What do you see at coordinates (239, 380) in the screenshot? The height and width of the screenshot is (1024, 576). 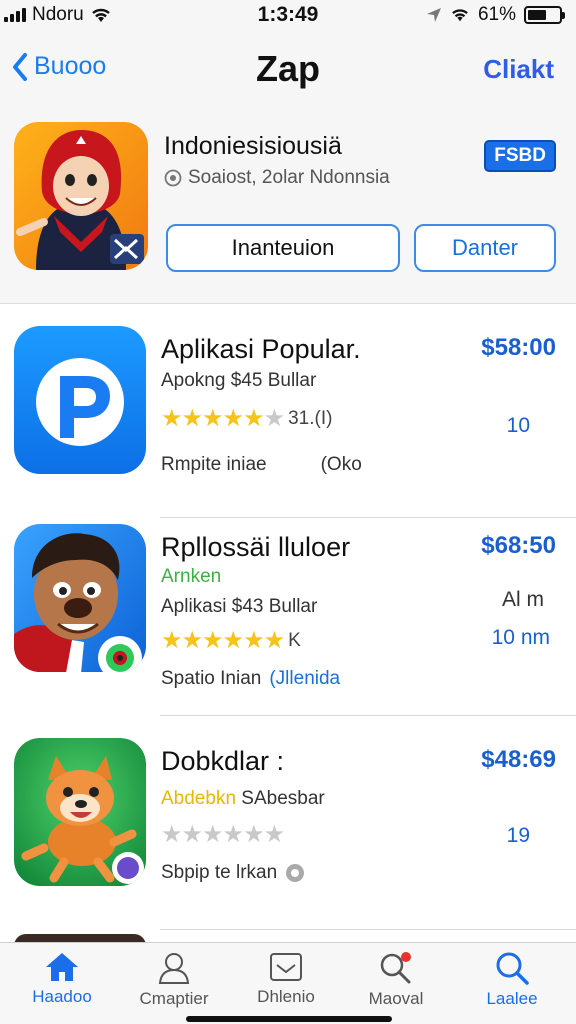 I see `app-description: Apokng $45 Bullar` at bounding box center [239, 380].